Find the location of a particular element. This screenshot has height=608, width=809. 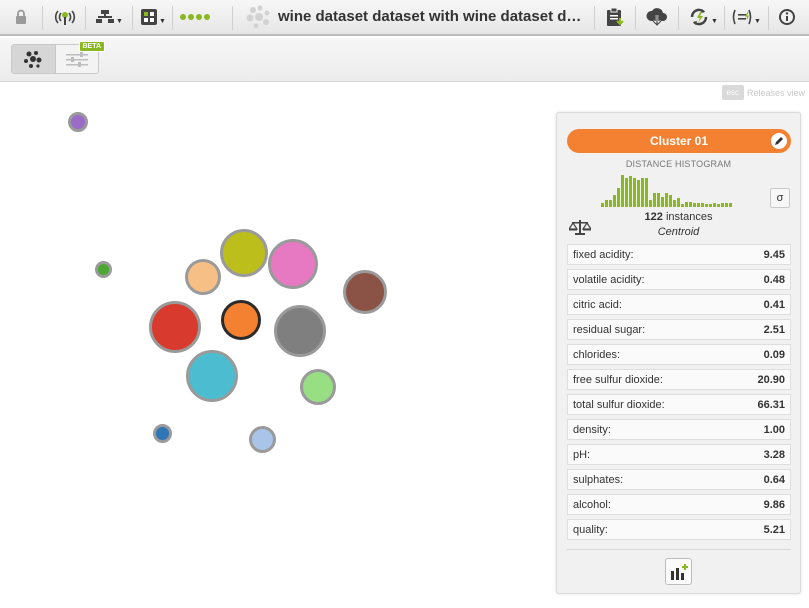

panel-divider is located at coordinates (679, 549).